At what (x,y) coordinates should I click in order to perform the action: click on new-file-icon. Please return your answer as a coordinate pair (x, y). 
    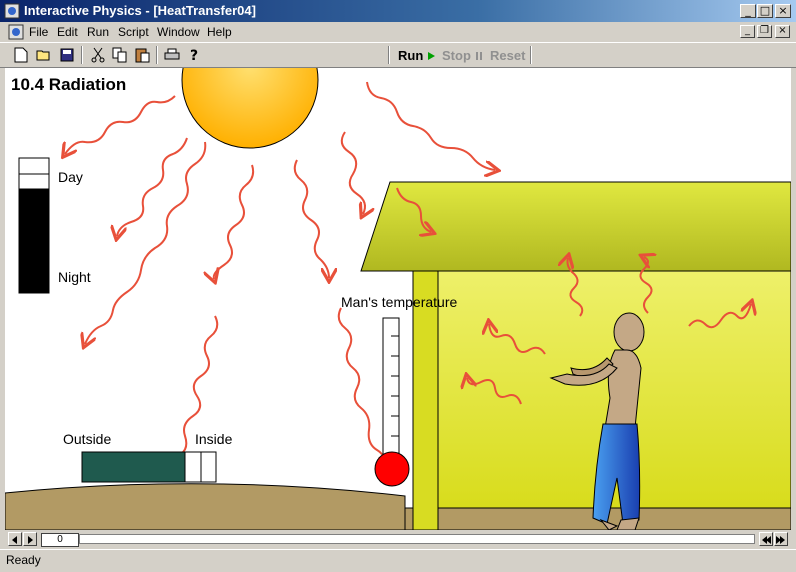
    Looking at the image, I should click on (21, 55).